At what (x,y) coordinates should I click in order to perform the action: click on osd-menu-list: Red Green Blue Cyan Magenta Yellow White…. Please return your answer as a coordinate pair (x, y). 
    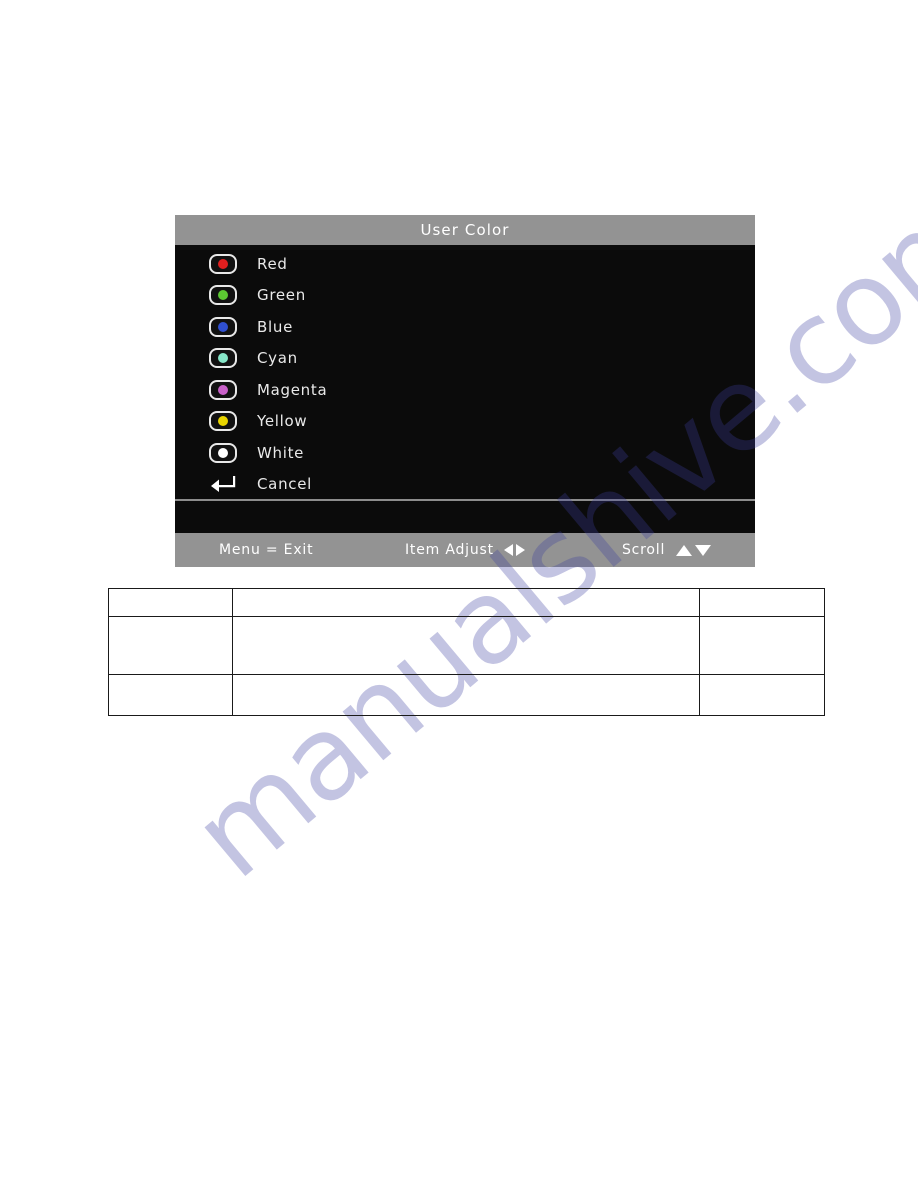
    Looking at the image, I should click on (465, 372).